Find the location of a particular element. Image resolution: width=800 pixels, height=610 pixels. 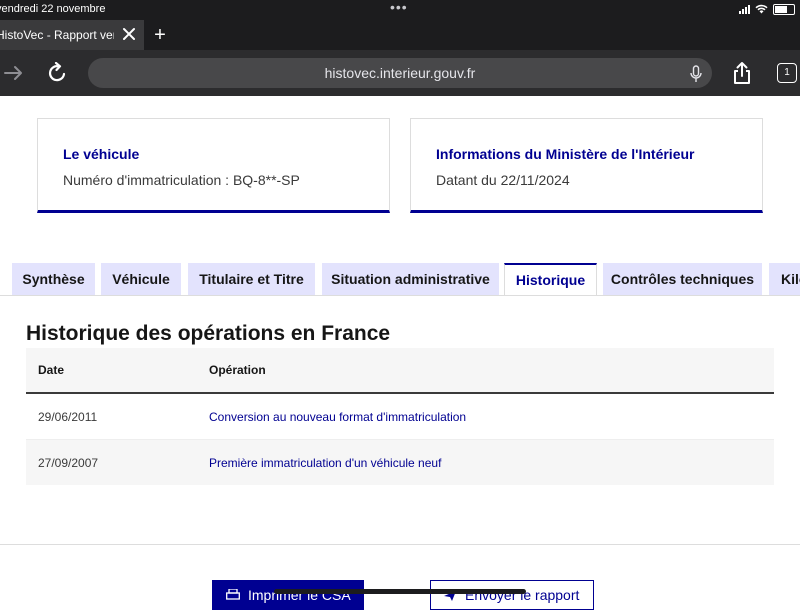

printer-icon is located at coordinates (233, 595).